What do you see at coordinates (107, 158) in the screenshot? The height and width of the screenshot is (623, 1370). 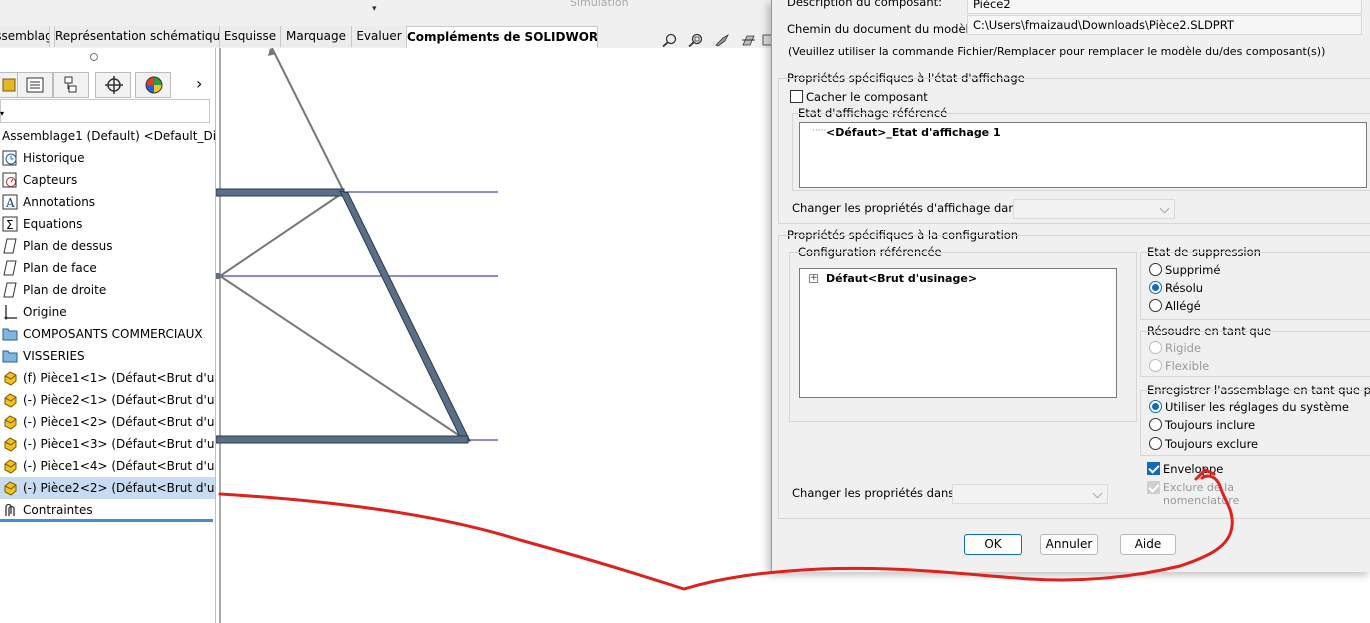 I see `tree-item-historique: Historique` at bounding box center [107, 158].